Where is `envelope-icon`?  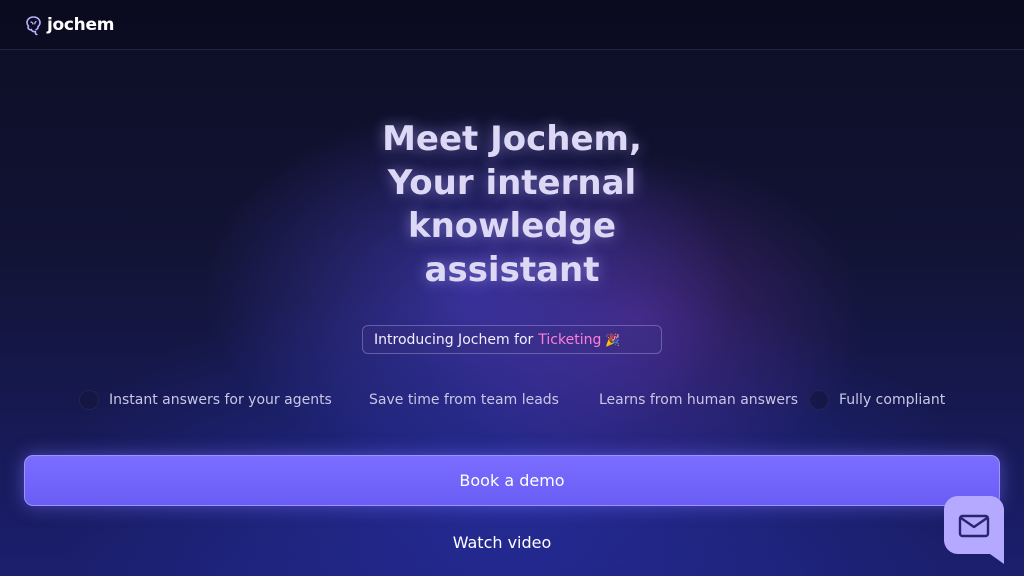 envelope-icon is located at coordinates (974, 530).